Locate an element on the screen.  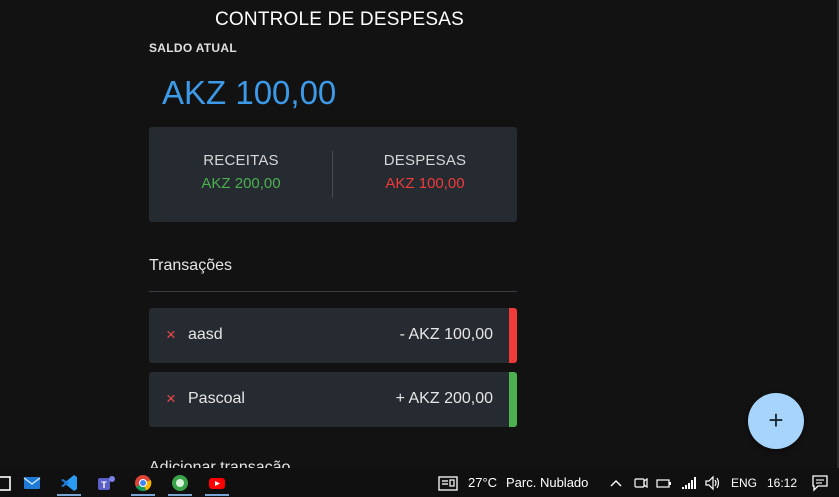
income-indicator is located at coordinates (513, 399).